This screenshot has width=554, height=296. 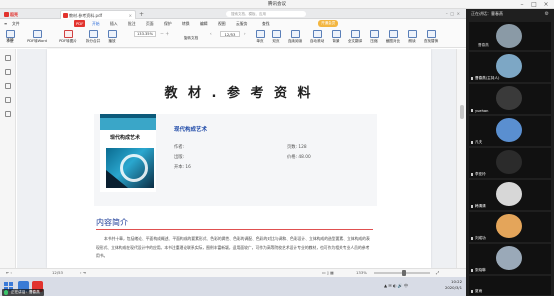 I want to click on menu-icon: ≡, so click(x=5, y=23).